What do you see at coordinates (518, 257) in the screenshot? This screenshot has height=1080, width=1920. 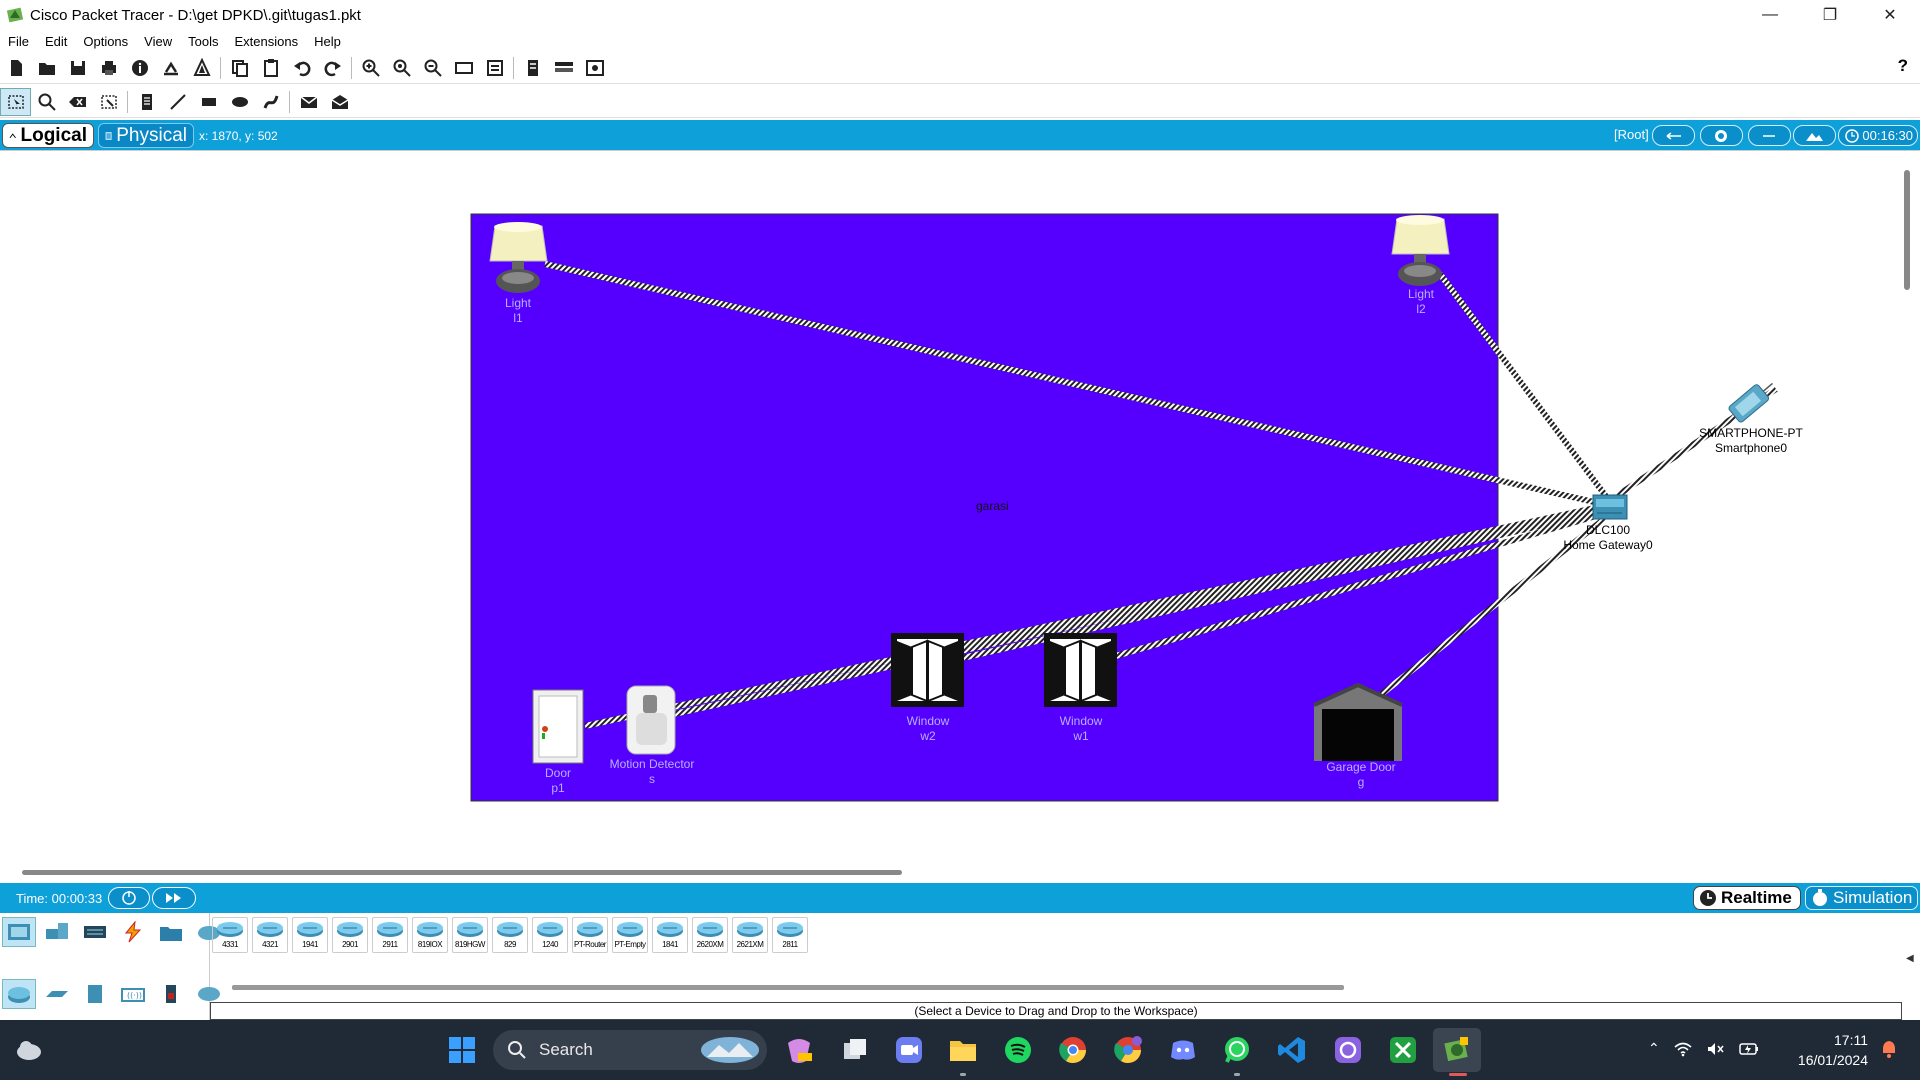 I see `light-l1-device` at bounding box center [518, 257].